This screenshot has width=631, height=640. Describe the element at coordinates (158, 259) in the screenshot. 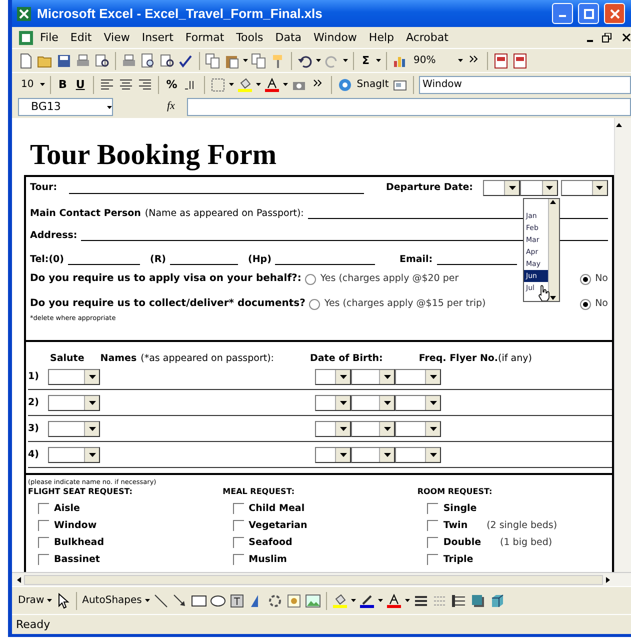

I see `field-label: (R)` at that location.